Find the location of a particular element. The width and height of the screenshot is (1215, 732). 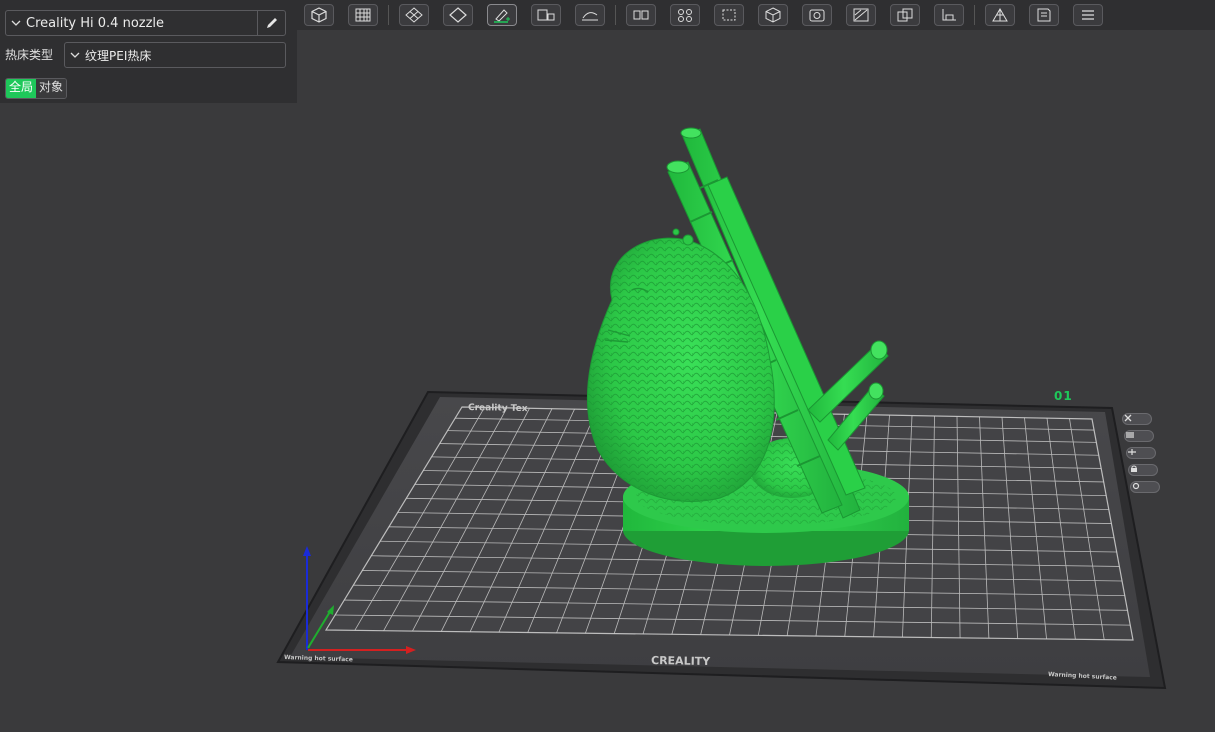

bounding-box-button is located at coordinates (729, 15).